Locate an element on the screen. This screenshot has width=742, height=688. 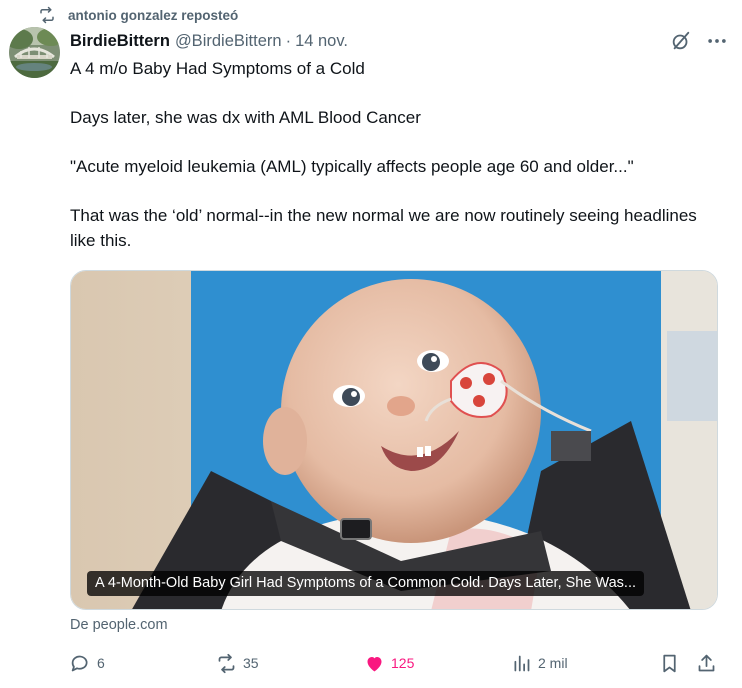
views-icon is located at coordinates (521, 663).